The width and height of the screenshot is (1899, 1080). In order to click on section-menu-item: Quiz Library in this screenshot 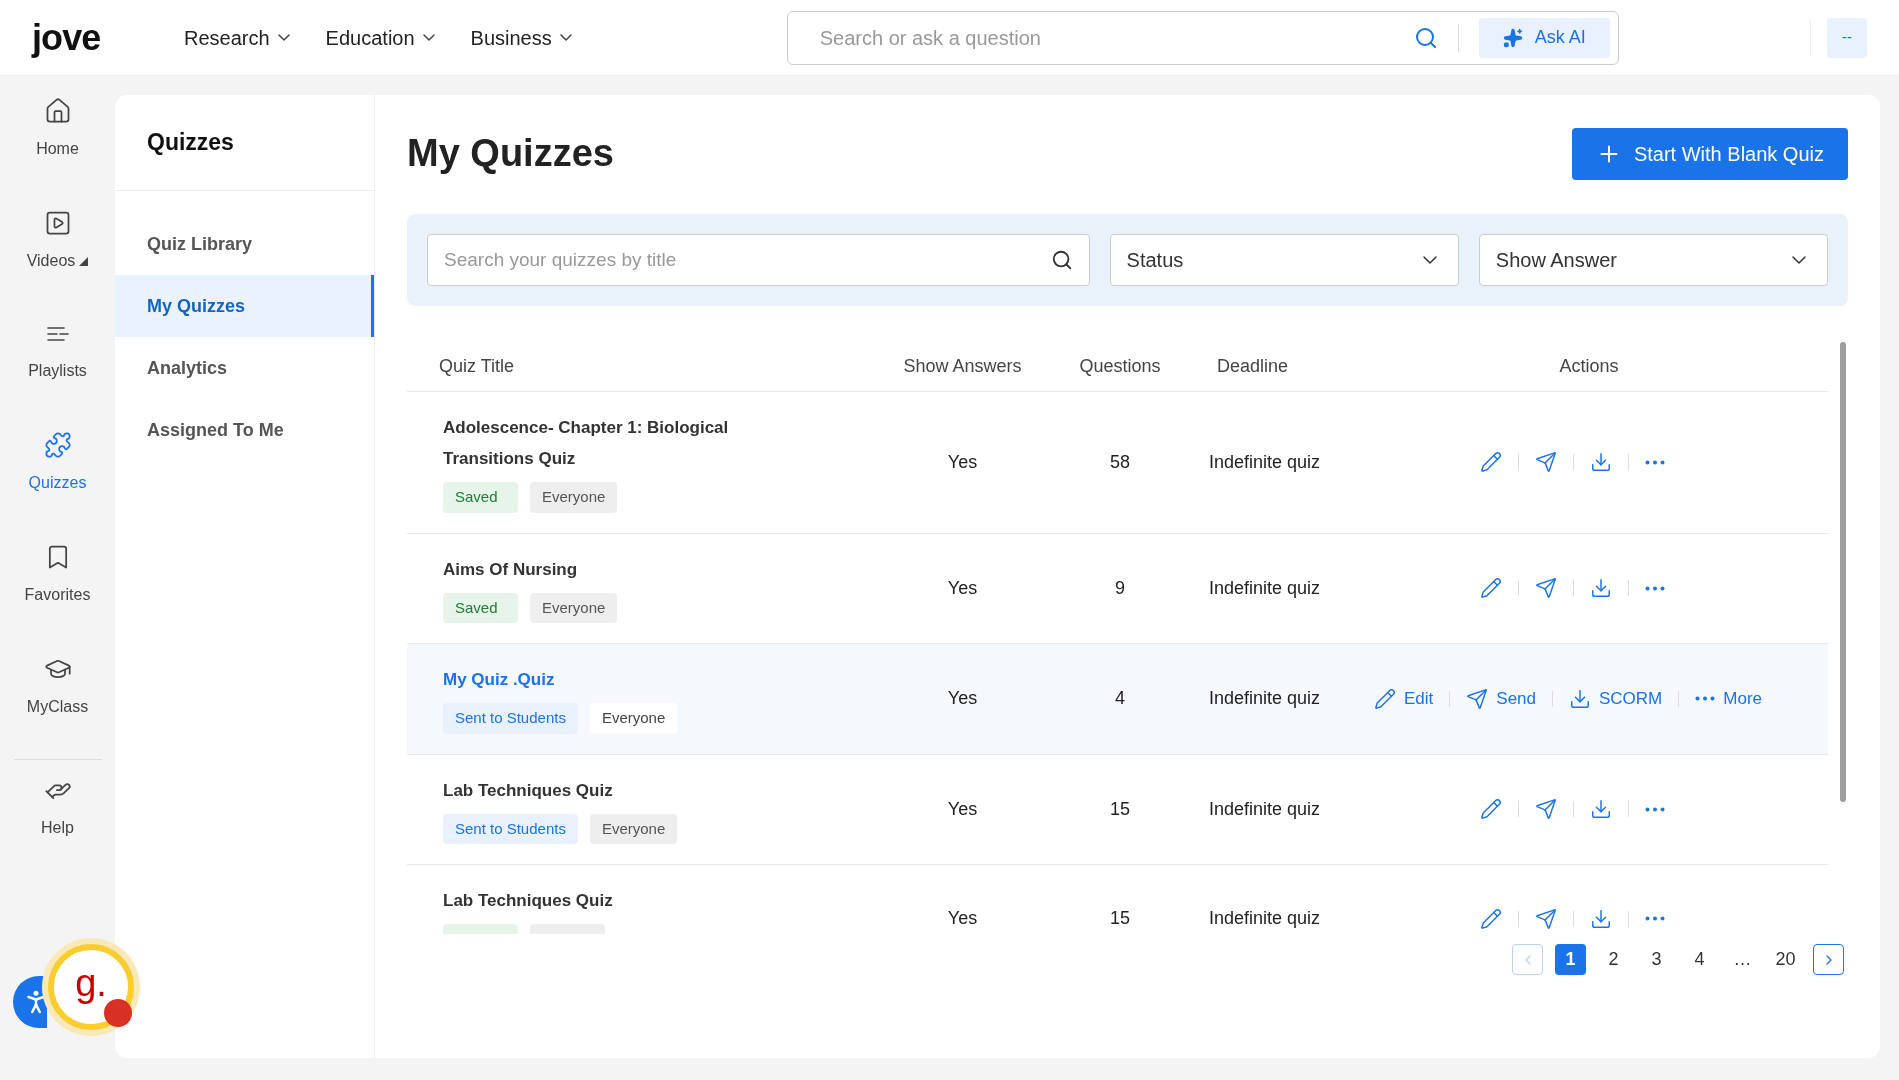, I will do `click(244, 244)`.